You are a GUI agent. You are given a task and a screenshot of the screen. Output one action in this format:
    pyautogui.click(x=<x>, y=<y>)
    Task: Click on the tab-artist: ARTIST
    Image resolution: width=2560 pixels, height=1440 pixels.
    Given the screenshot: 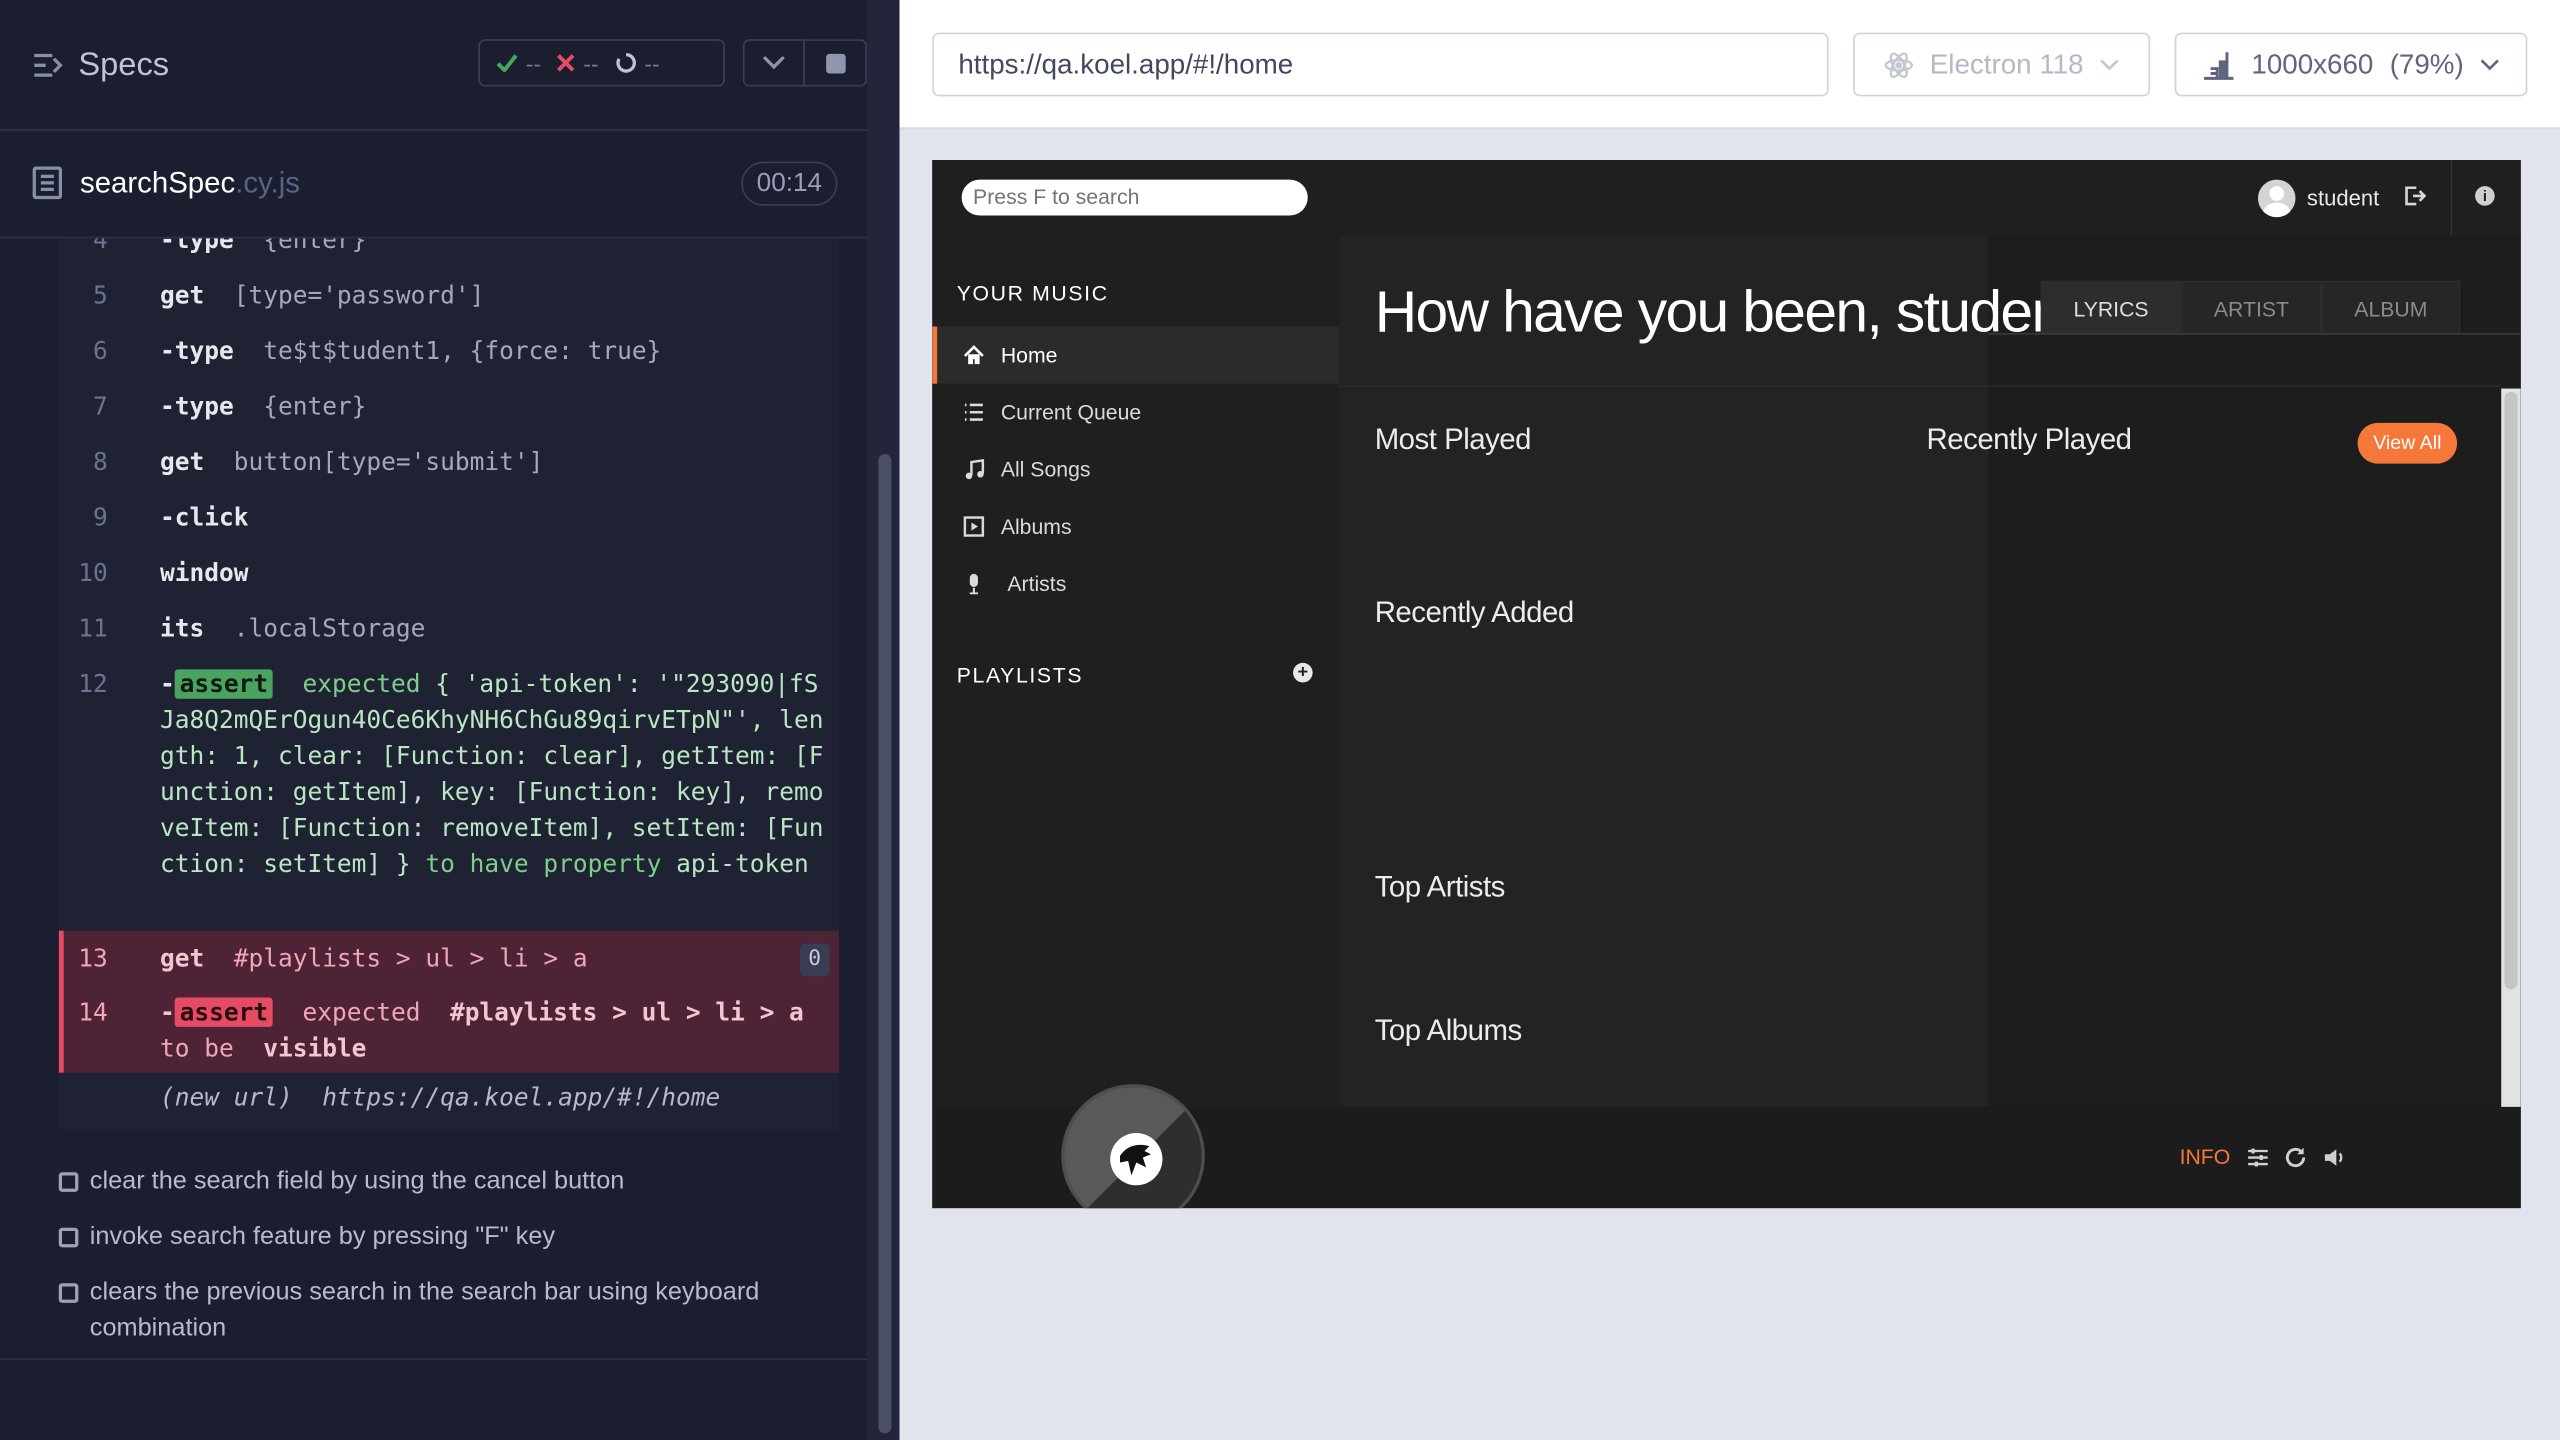 What is the action you would take?
    pyautogui.click(x=2251, y=307)
    